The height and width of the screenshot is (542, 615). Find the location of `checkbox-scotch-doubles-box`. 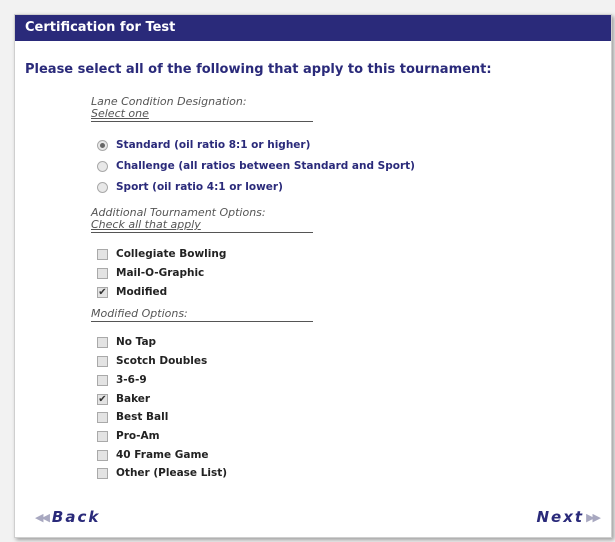

checkbox-scotch-doubles-box is located at coordinates (102, 361).